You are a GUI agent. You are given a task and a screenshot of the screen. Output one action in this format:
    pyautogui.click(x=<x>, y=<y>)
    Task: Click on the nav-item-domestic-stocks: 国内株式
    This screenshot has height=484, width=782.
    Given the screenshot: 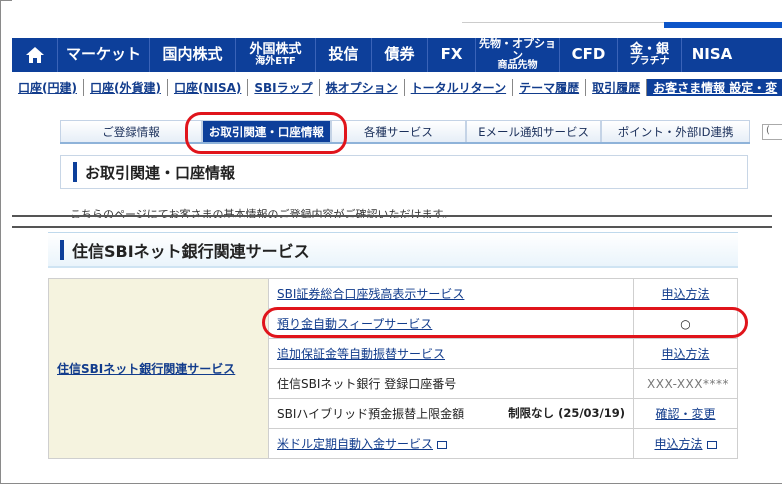 What is the action you would take?
    pyautogui.click(x=193, y=55)
    